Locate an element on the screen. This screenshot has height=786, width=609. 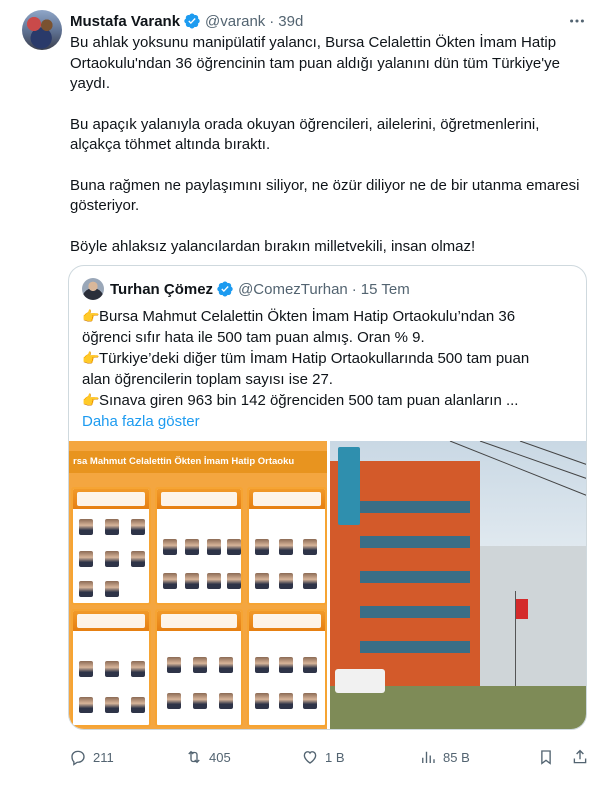
like-button: 1 B is located at coordinates (323, 757).